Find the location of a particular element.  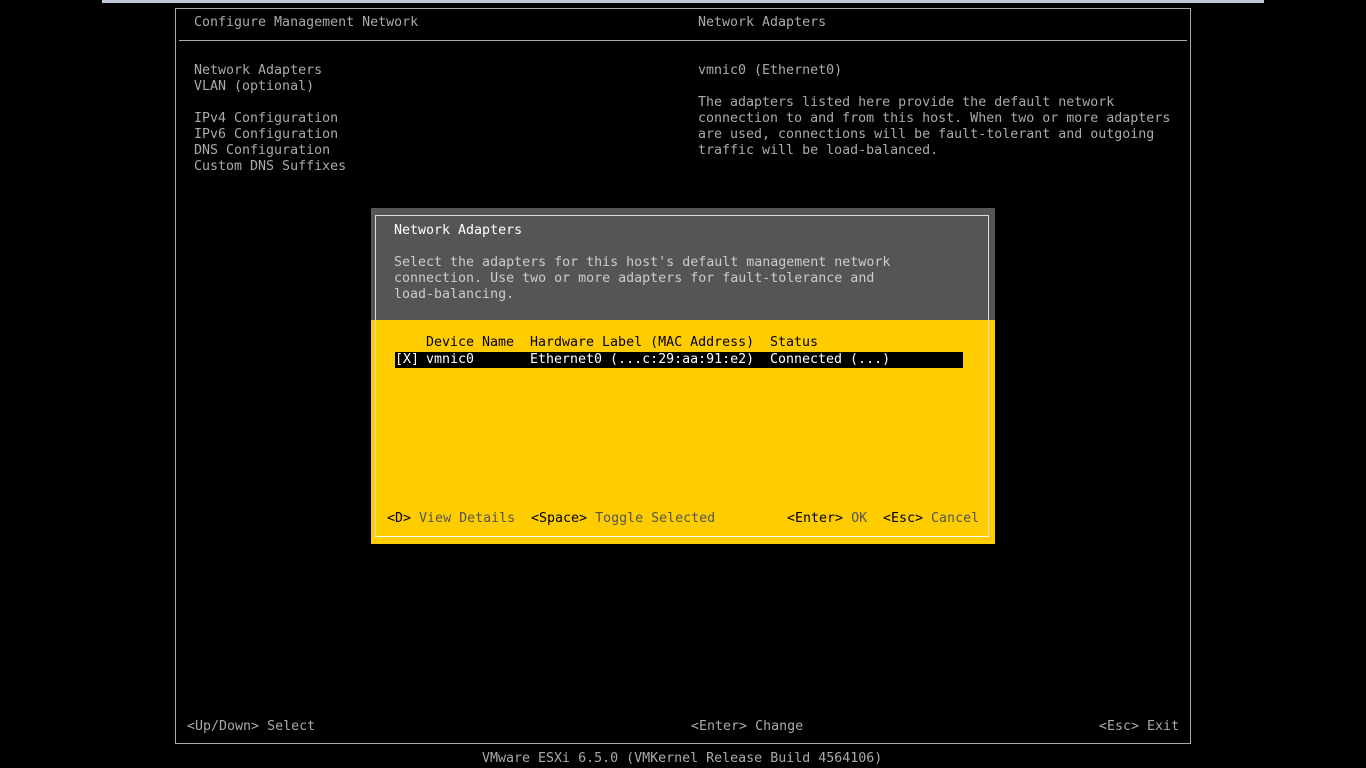

title-divider is located at coordinates (683, 40).